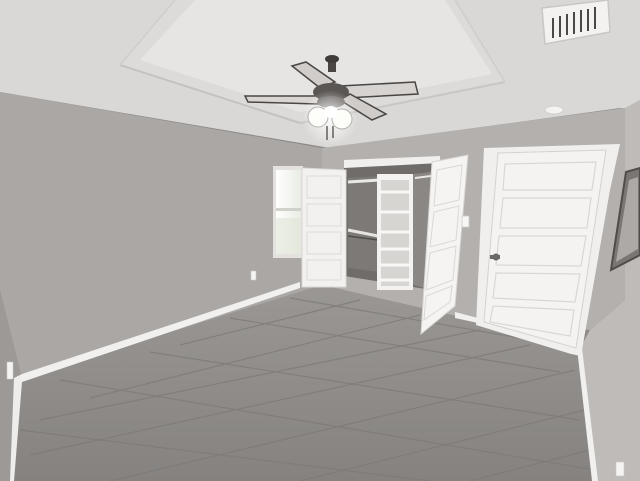 Image resolution: width=640 pixels, height=481 pixels. I want to click on closet-back-wall, so click(364, 224).